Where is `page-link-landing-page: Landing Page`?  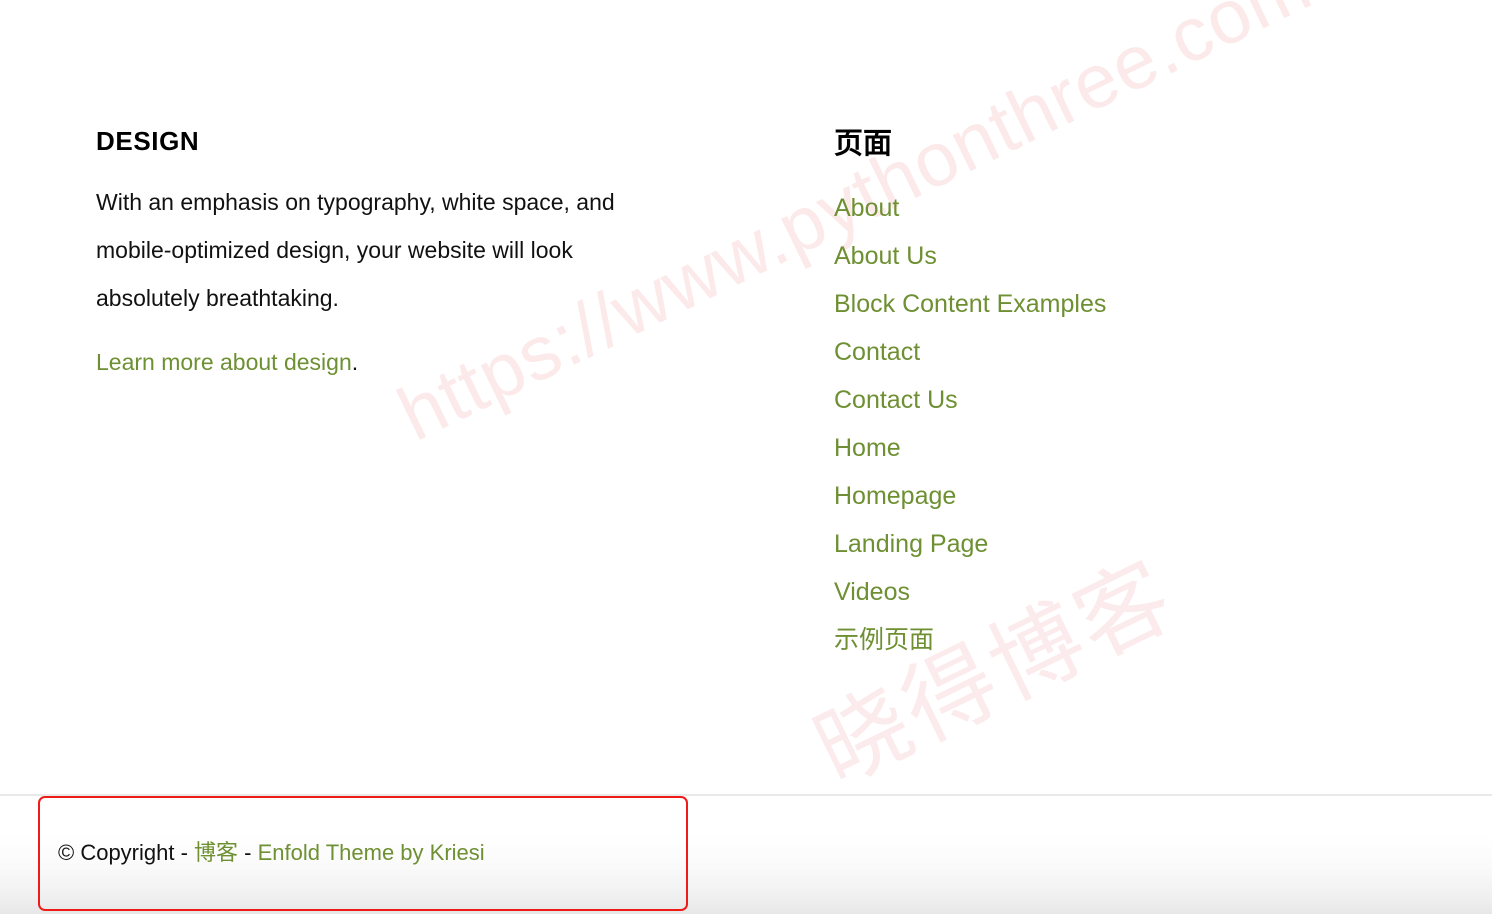 page-link-landing-page: Landing Page is located at coordinates (911, 544).